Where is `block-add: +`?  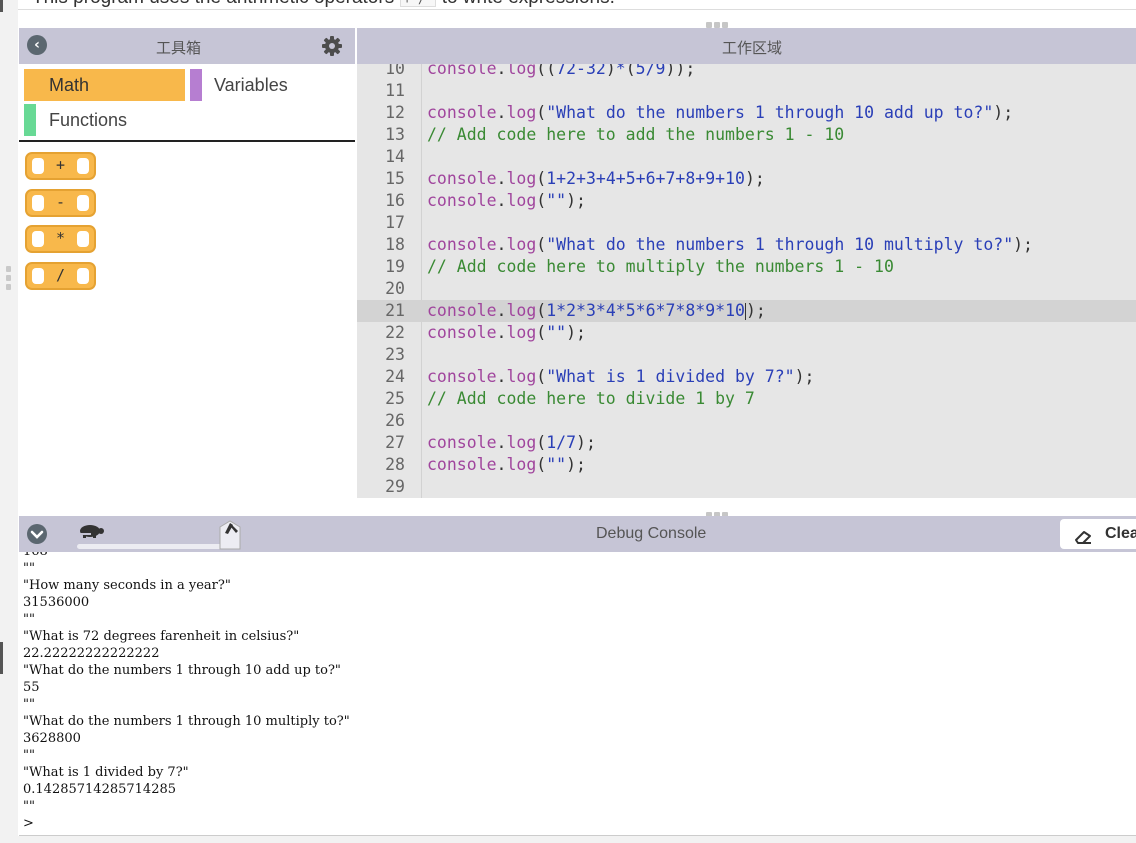 block-add: + is located at coordinates (60, 166).